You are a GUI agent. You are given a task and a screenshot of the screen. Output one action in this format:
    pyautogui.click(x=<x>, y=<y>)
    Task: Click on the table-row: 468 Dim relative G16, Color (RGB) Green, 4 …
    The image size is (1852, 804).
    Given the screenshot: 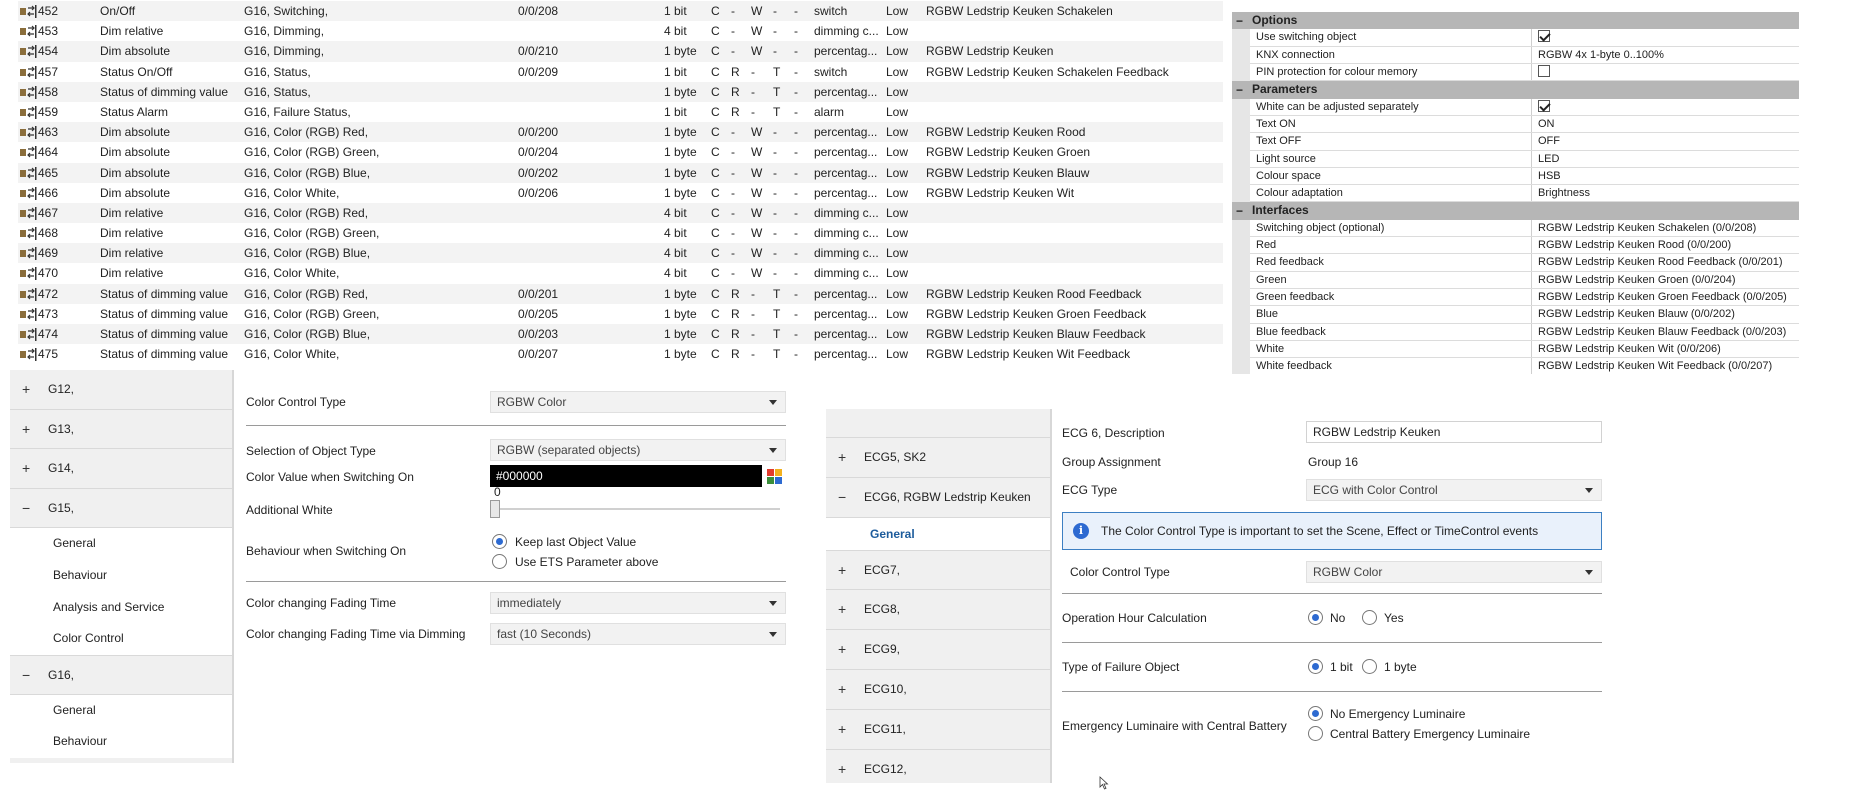 What is the action you would take?
    pyautogui.click(x=620, y=233)
    